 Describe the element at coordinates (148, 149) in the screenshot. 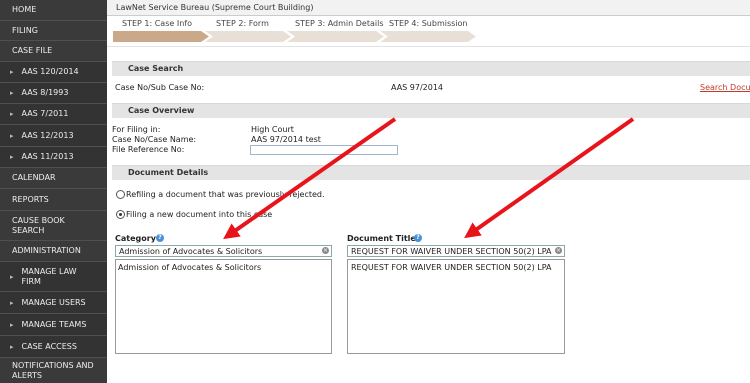

I see `file-ref-label: File Reference No:` at that location.